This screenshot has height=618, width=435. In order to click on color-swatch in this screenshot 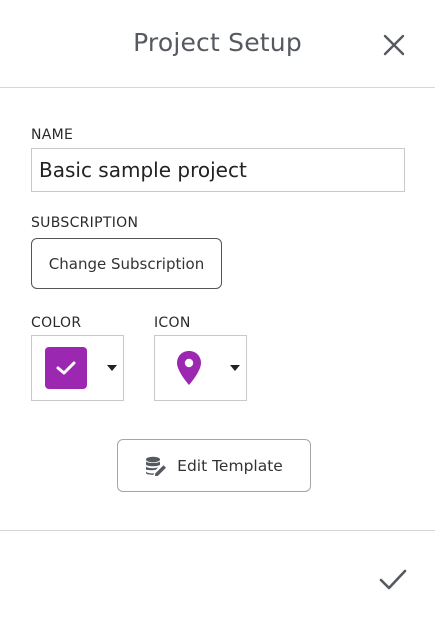, I will do `click(66, 368)`.